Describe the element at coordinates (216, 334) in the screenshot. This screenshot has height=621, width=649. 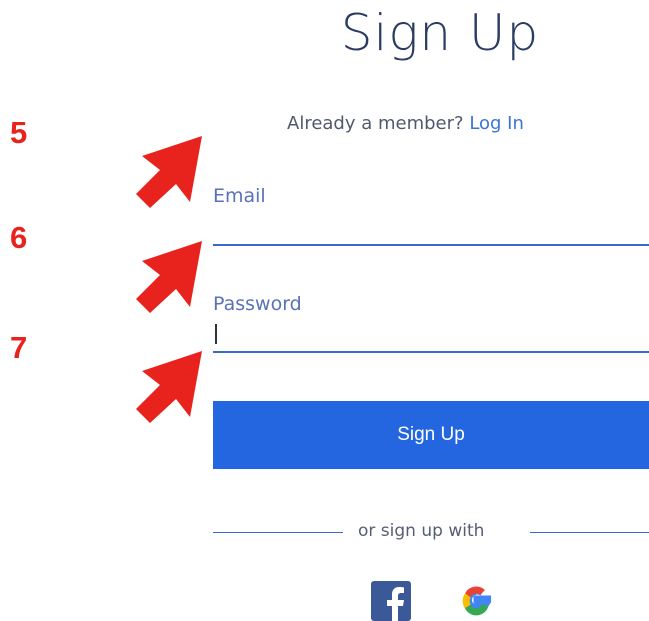
I see `text-cursor` at that location.